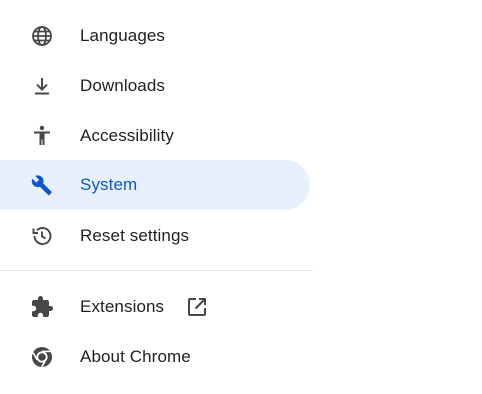 Image resolution: width=482 pixels, height=394 pixels. What do you see at coordinates (42, 236) in the screenshot?
I see `reset-history-icon` at bounding box center [42, 236].